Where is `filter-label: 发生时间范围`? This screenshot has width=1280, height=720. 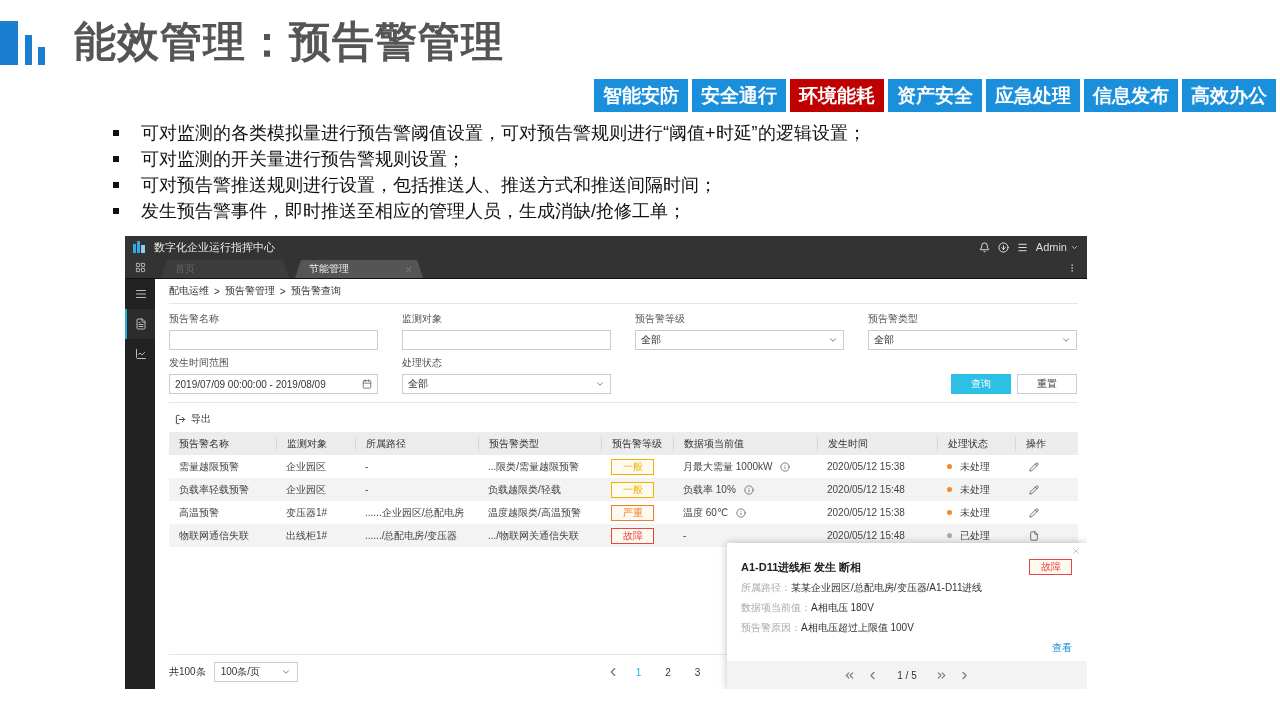
filter-label: 发生时间范围 is located at coordinates (199, 363).